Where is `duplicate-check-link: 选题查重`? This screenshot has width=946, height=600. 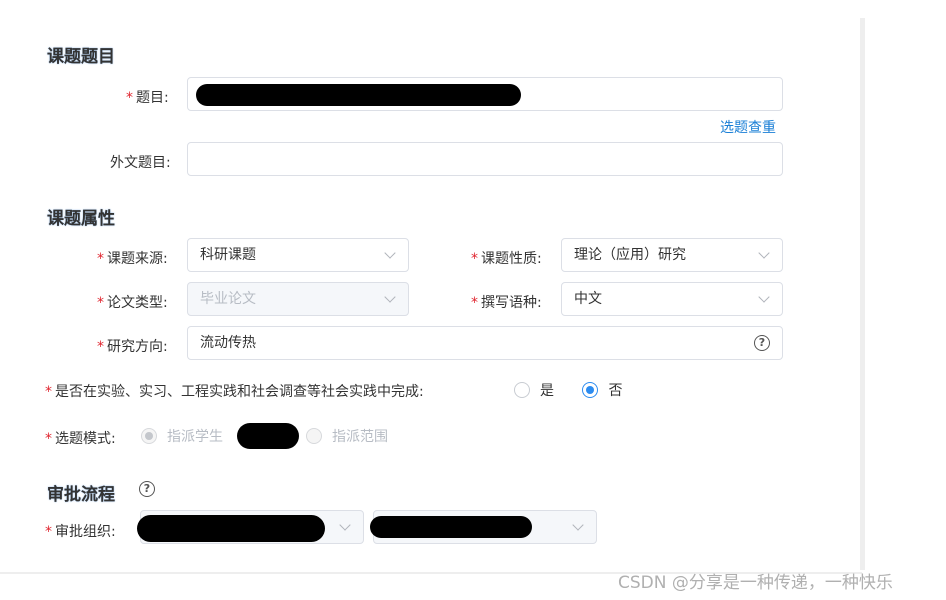
duplicate-check-link: 选题查重 is located at coordinates (748, 127).